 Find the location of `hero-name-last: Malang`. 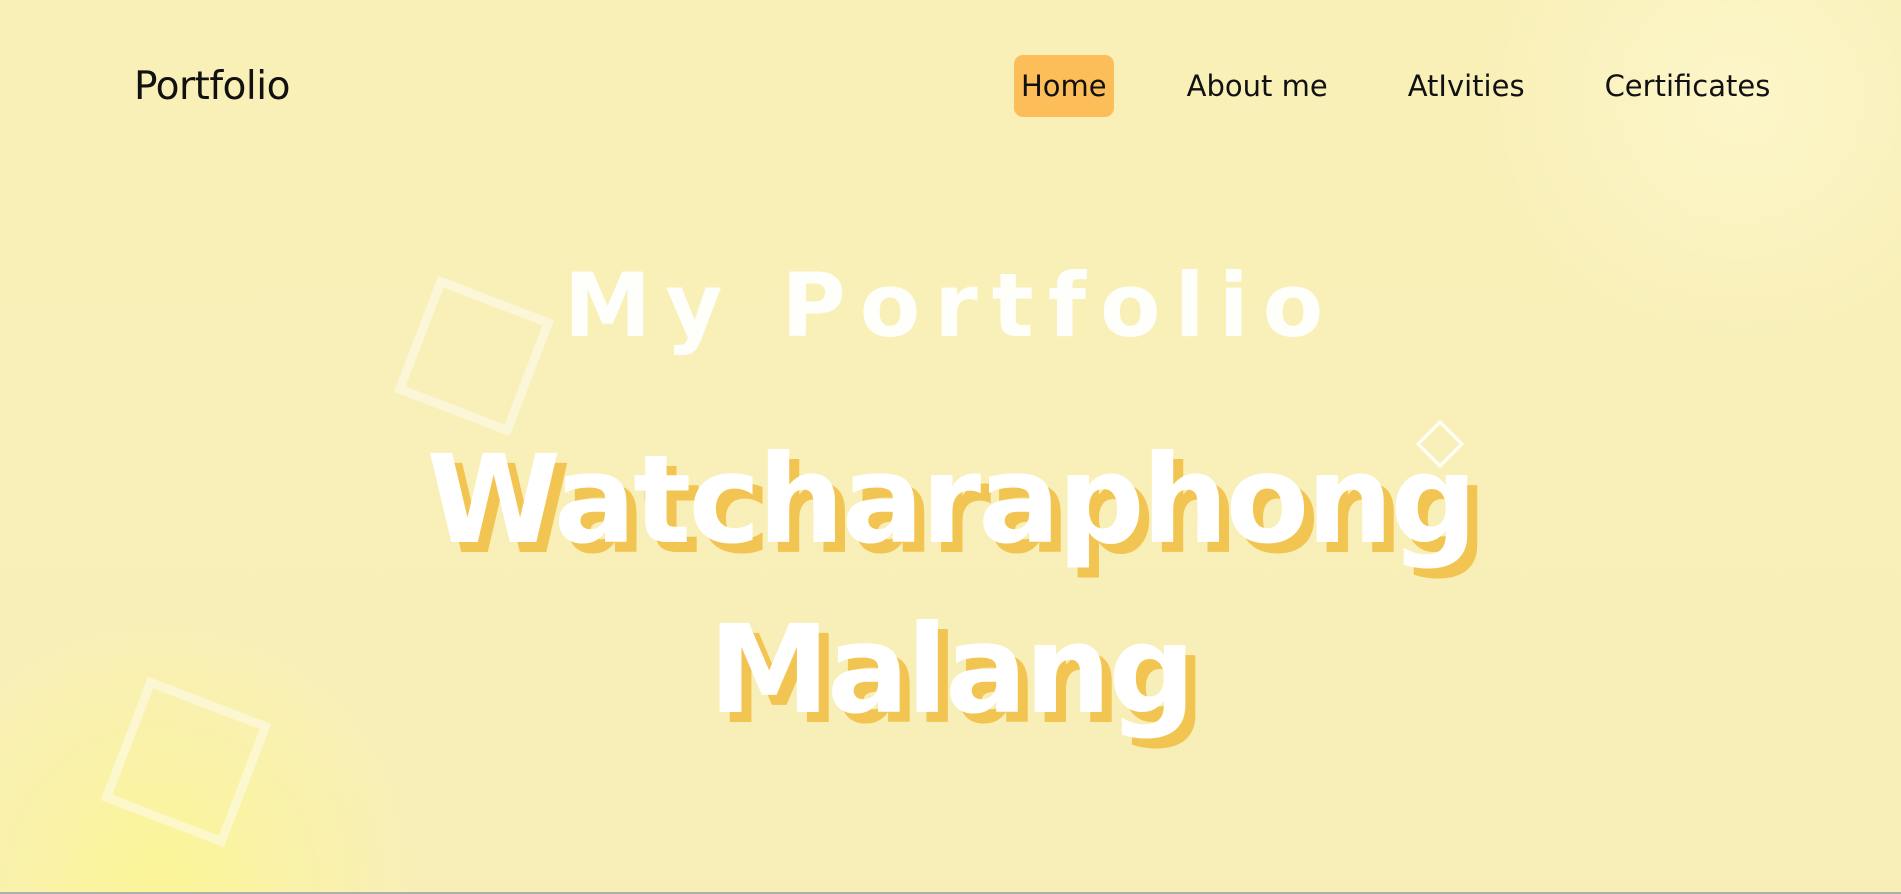

hero-name-last: Malang is located at coordinates (951, 670).